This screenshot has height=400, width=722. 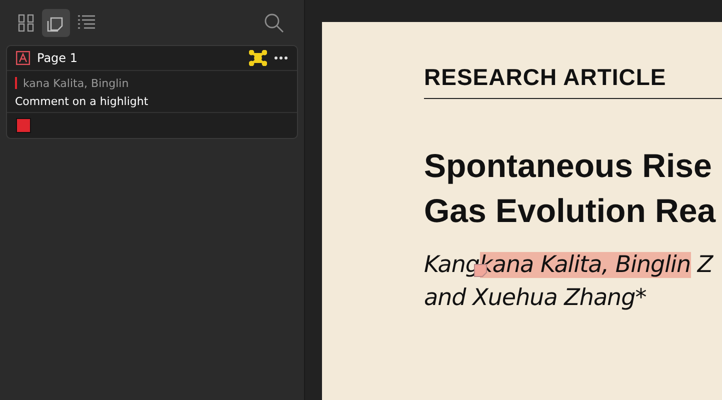 I want to click on grid-icon, so click(x=26, y=23).